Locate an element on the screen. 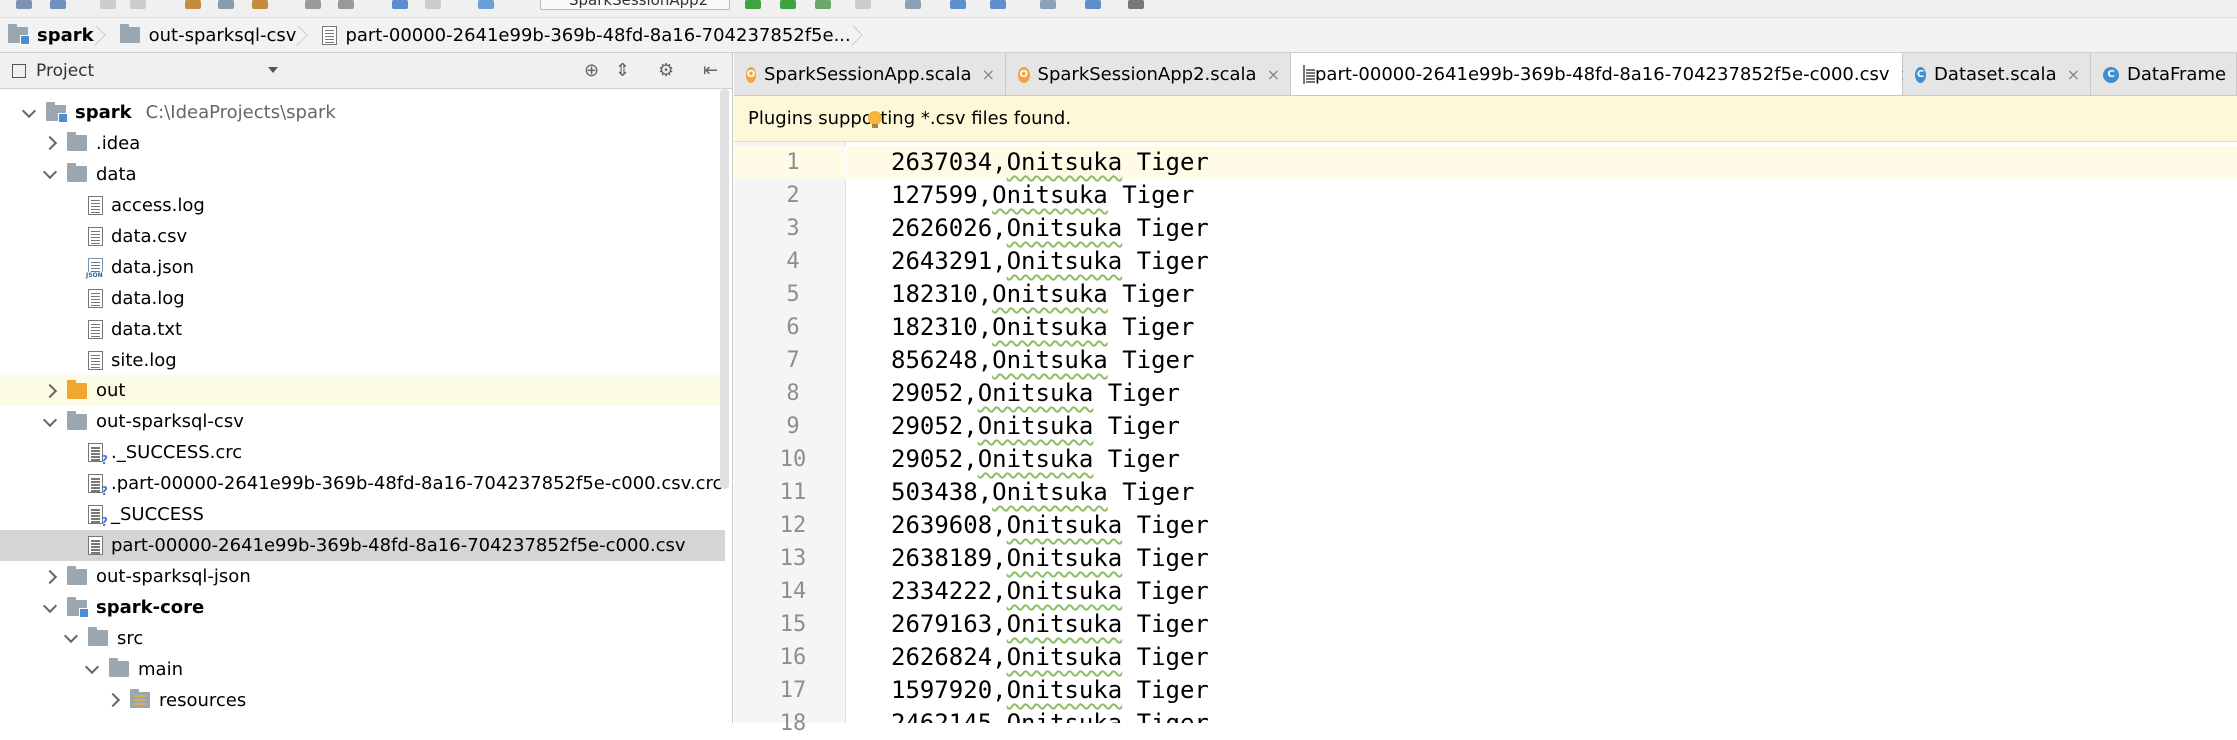 This screenshot has height=740, width=2237. tree-item: out is located at coordinates (362, 391).